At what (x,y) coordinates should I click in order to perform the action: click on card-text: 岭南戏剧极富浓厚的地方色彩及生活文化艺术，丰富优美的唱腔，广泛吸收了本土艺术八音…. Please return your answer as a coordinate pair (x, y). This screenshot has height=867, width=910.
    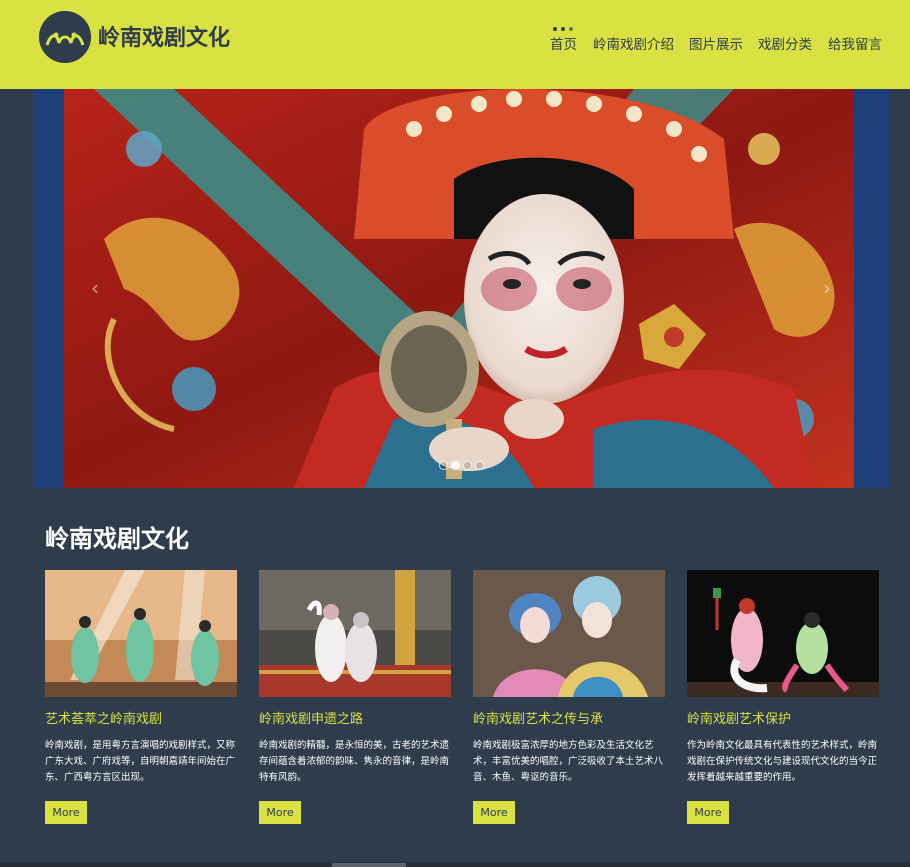
    Looking at the image, I should click on (568, 761).